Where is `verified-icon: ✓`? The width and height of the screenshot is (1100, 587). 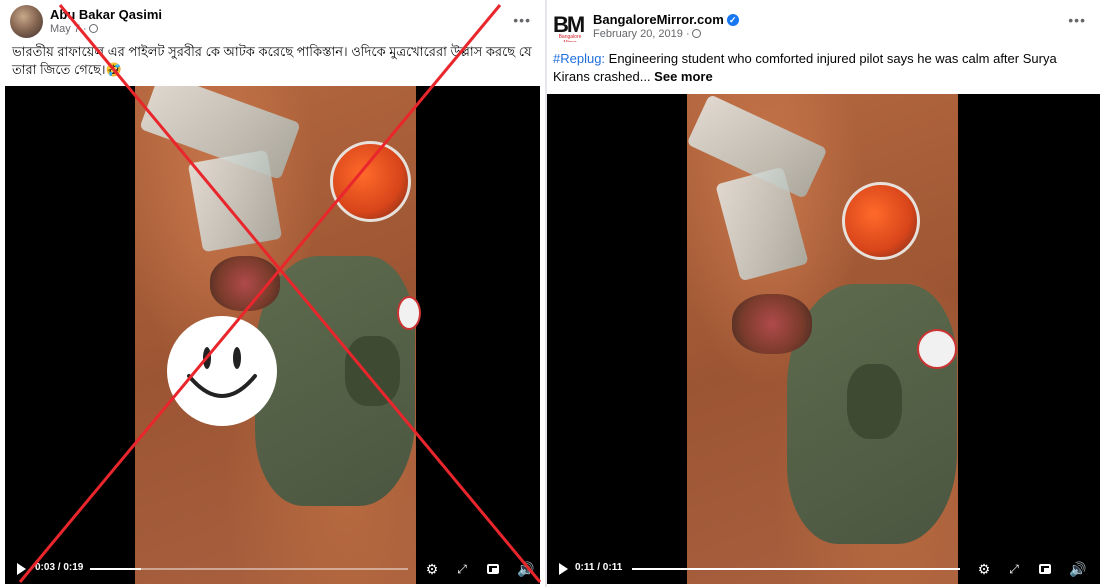
verified-icon: ✓ is located at coordinates (732, 20).